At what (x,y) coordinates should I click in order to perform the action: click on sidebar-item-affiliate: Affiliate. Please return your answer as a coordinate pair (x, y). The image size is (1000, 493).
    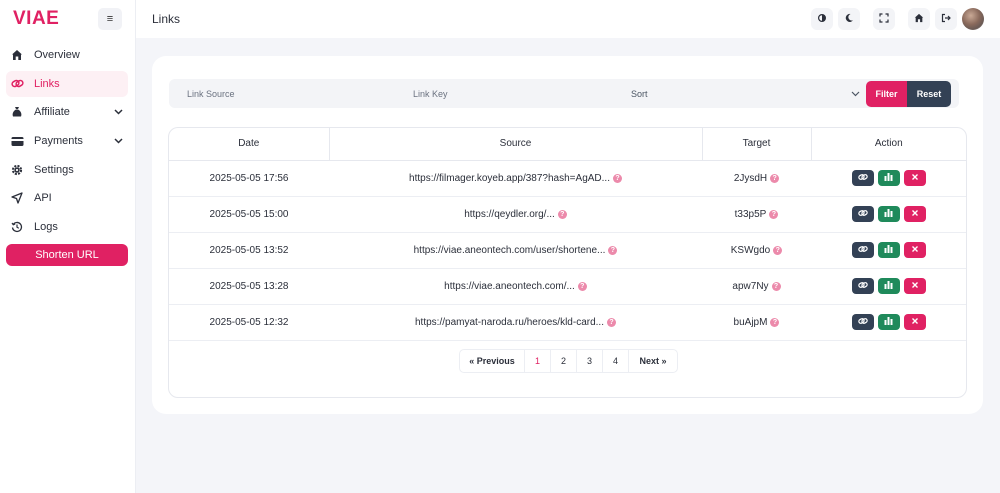
    Looking at the image, I should click on (67, 112).